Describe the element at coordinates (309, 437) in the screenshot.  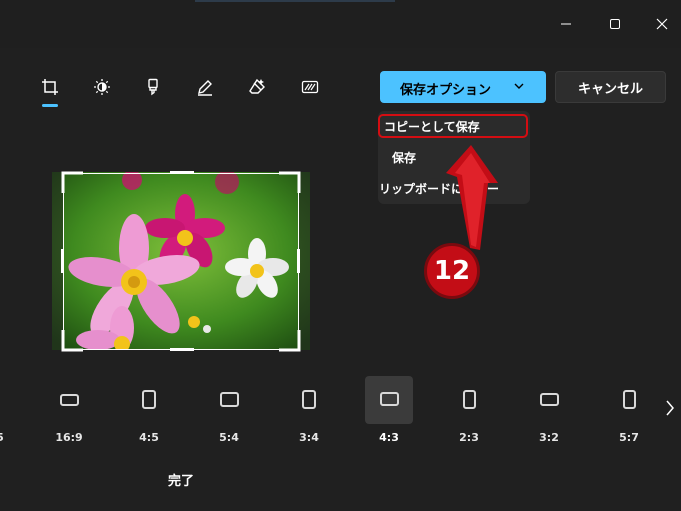
I see `ratio-3-4-label: 3:4` at that location.